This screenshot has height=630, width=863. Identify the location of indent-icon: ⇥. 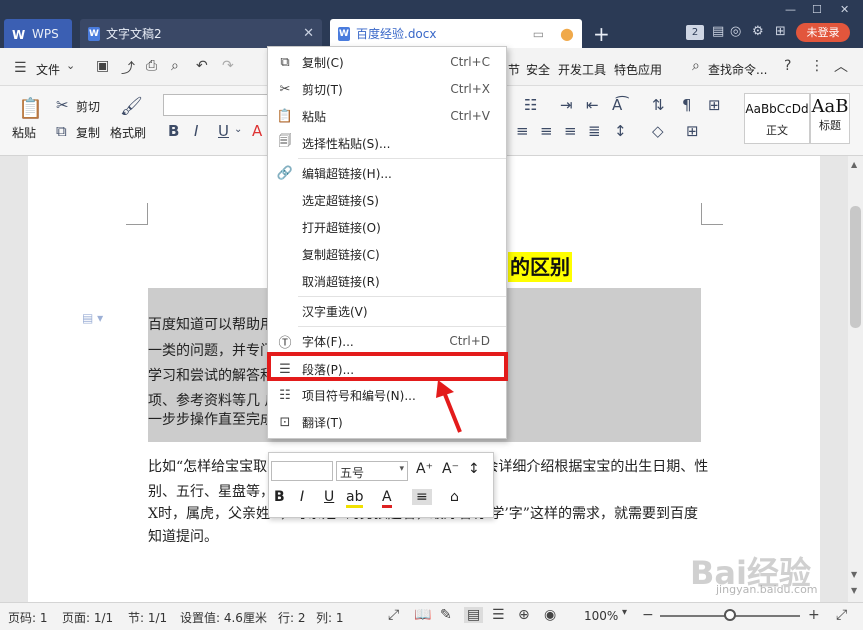
(566, 105).